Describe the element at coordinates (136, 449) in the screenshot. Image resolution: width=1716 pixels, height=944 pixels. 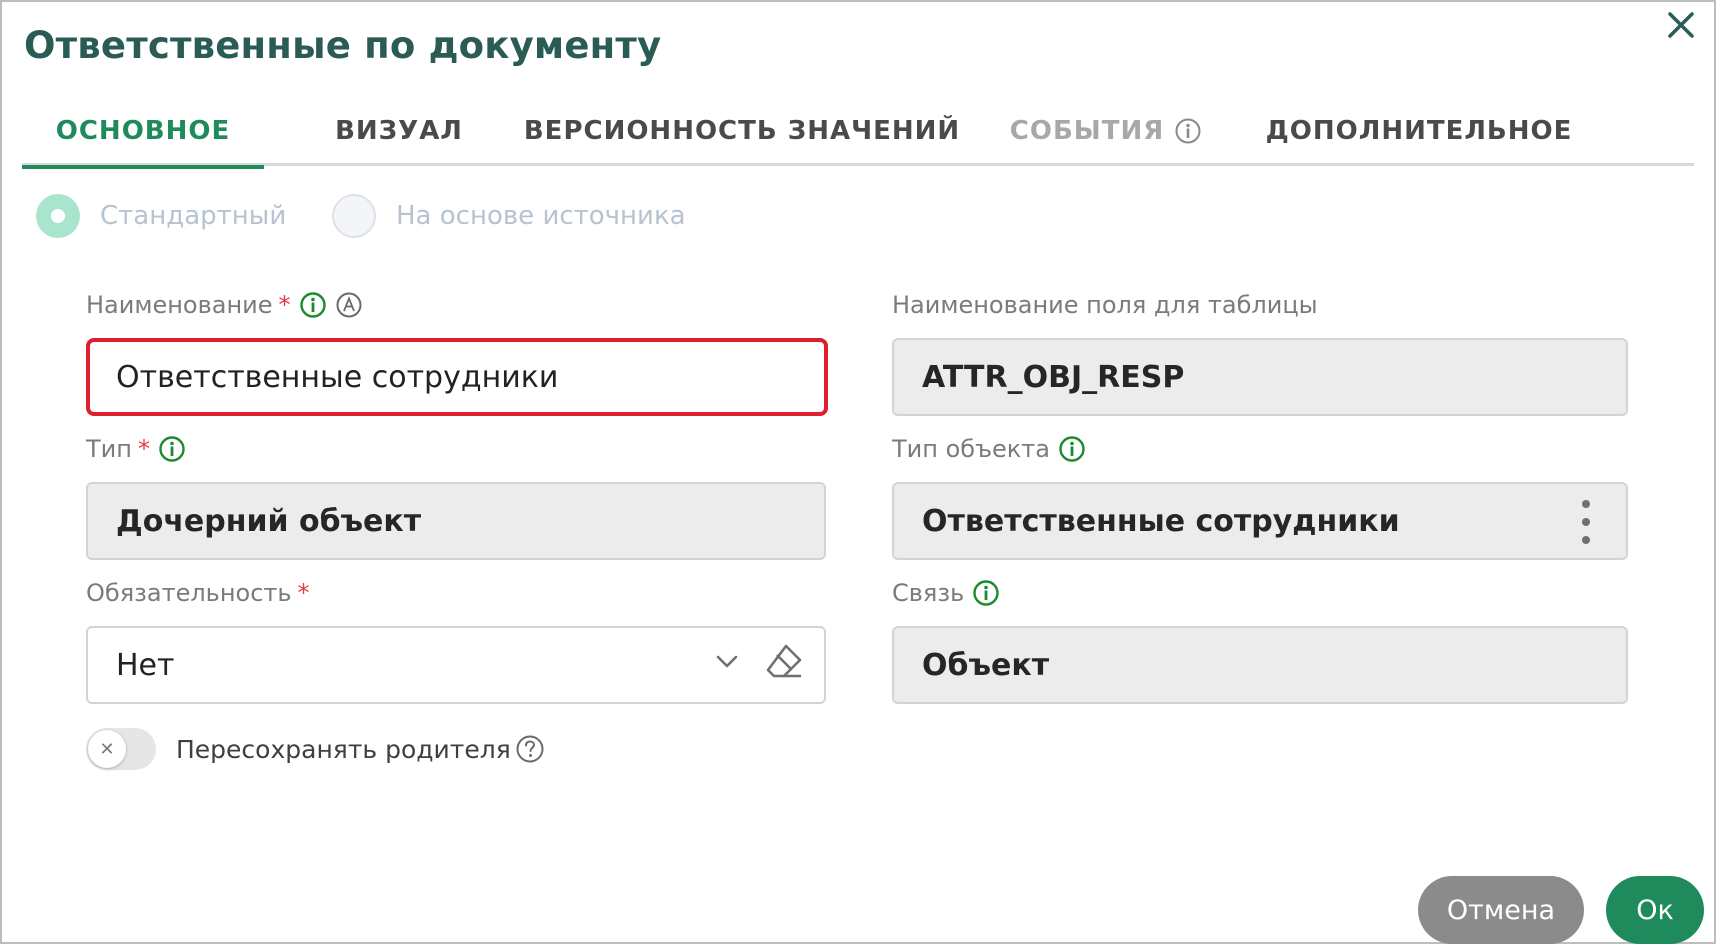
I see `type-label-row: Тип *` at that location.